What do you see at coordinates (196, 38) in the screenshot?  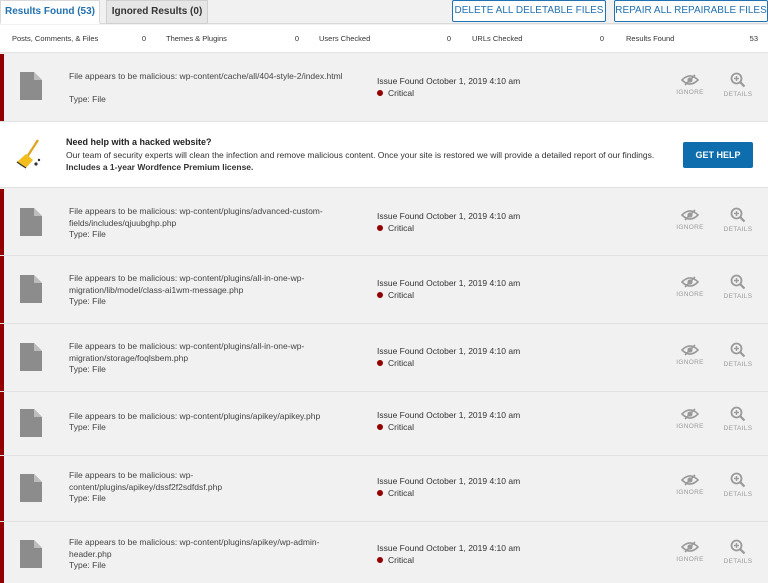 I see `stat-label: Themes & Plugins` at bounding box center [196, 38].